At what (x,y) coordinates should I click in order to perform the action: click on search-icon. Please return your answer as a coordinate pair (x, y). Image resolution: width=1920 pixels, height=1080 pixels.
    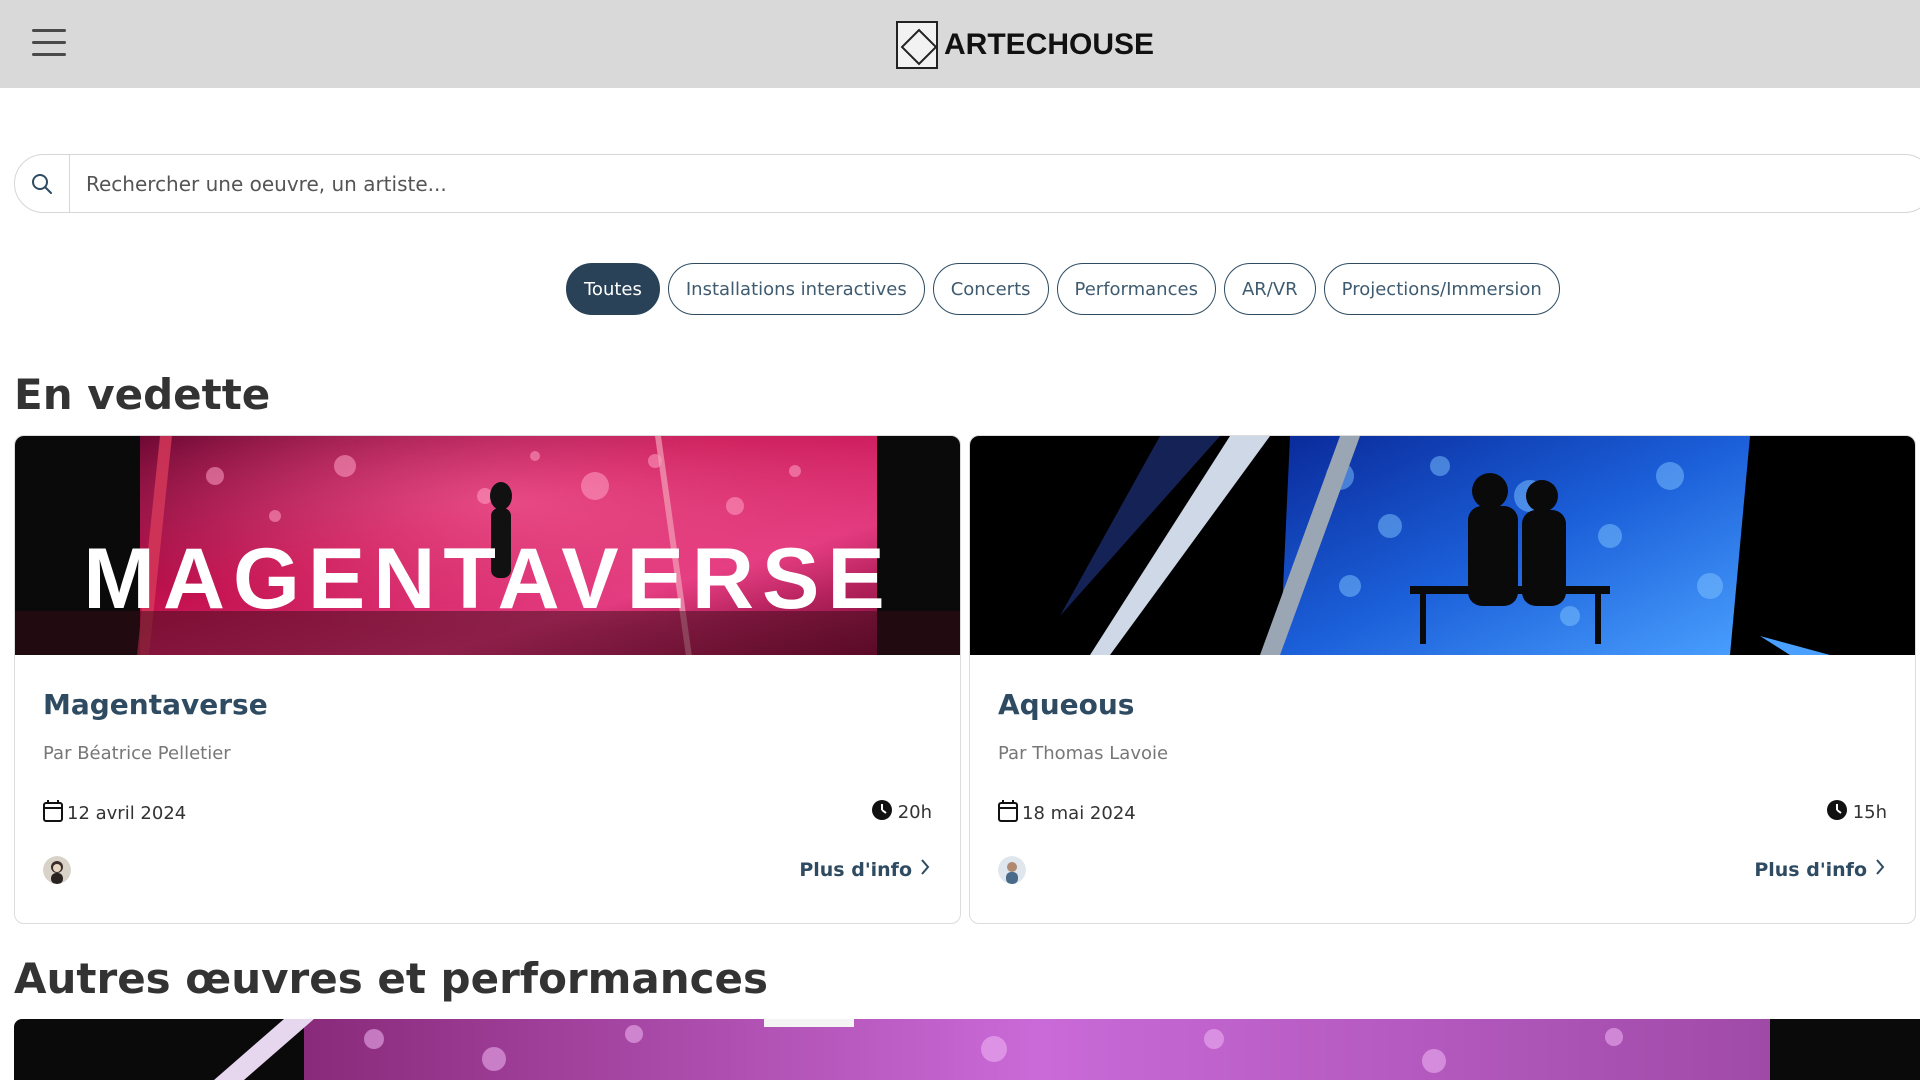
    Looking at the image, I should click on (42, 183).